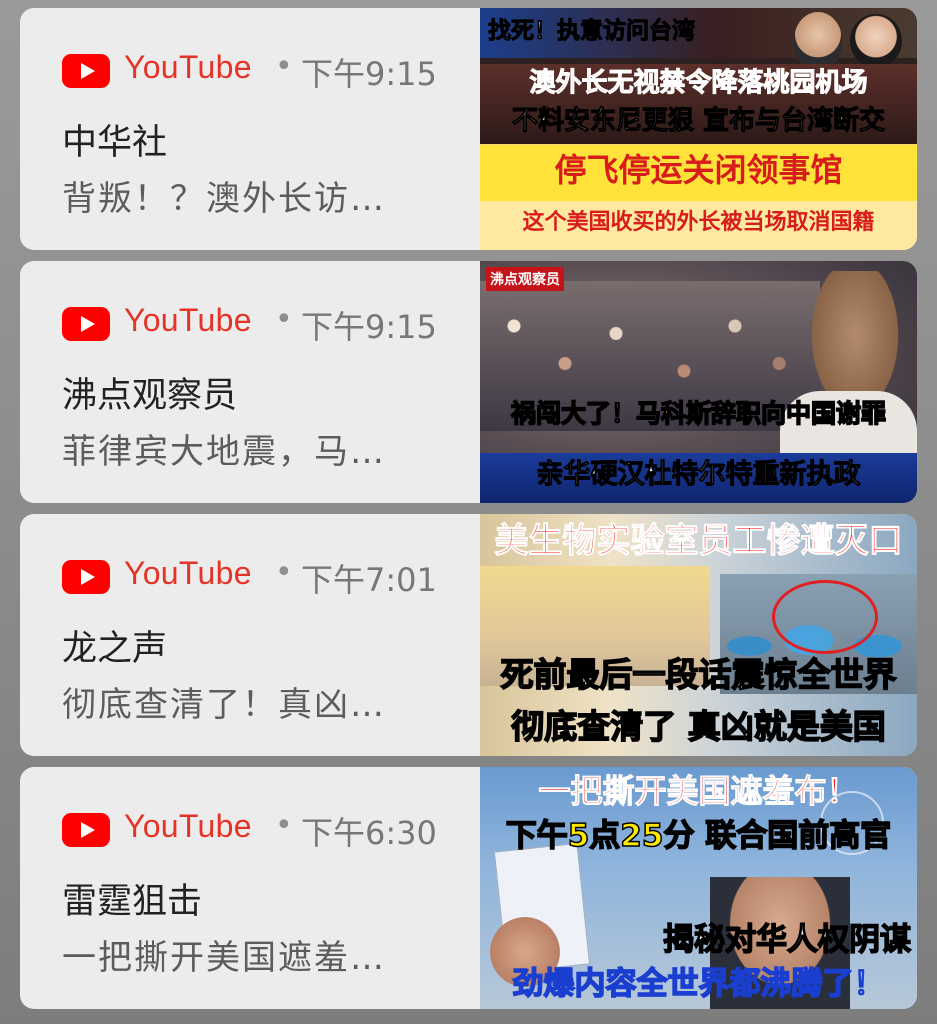 The width and height of the screenshot is (937, 1024). What do you see at coordinates (698, 121) in the screenshot?
I see `thumb-caption: 不料安东尼更狠 宣布与台湾断交` at bounding box center [698, 121].